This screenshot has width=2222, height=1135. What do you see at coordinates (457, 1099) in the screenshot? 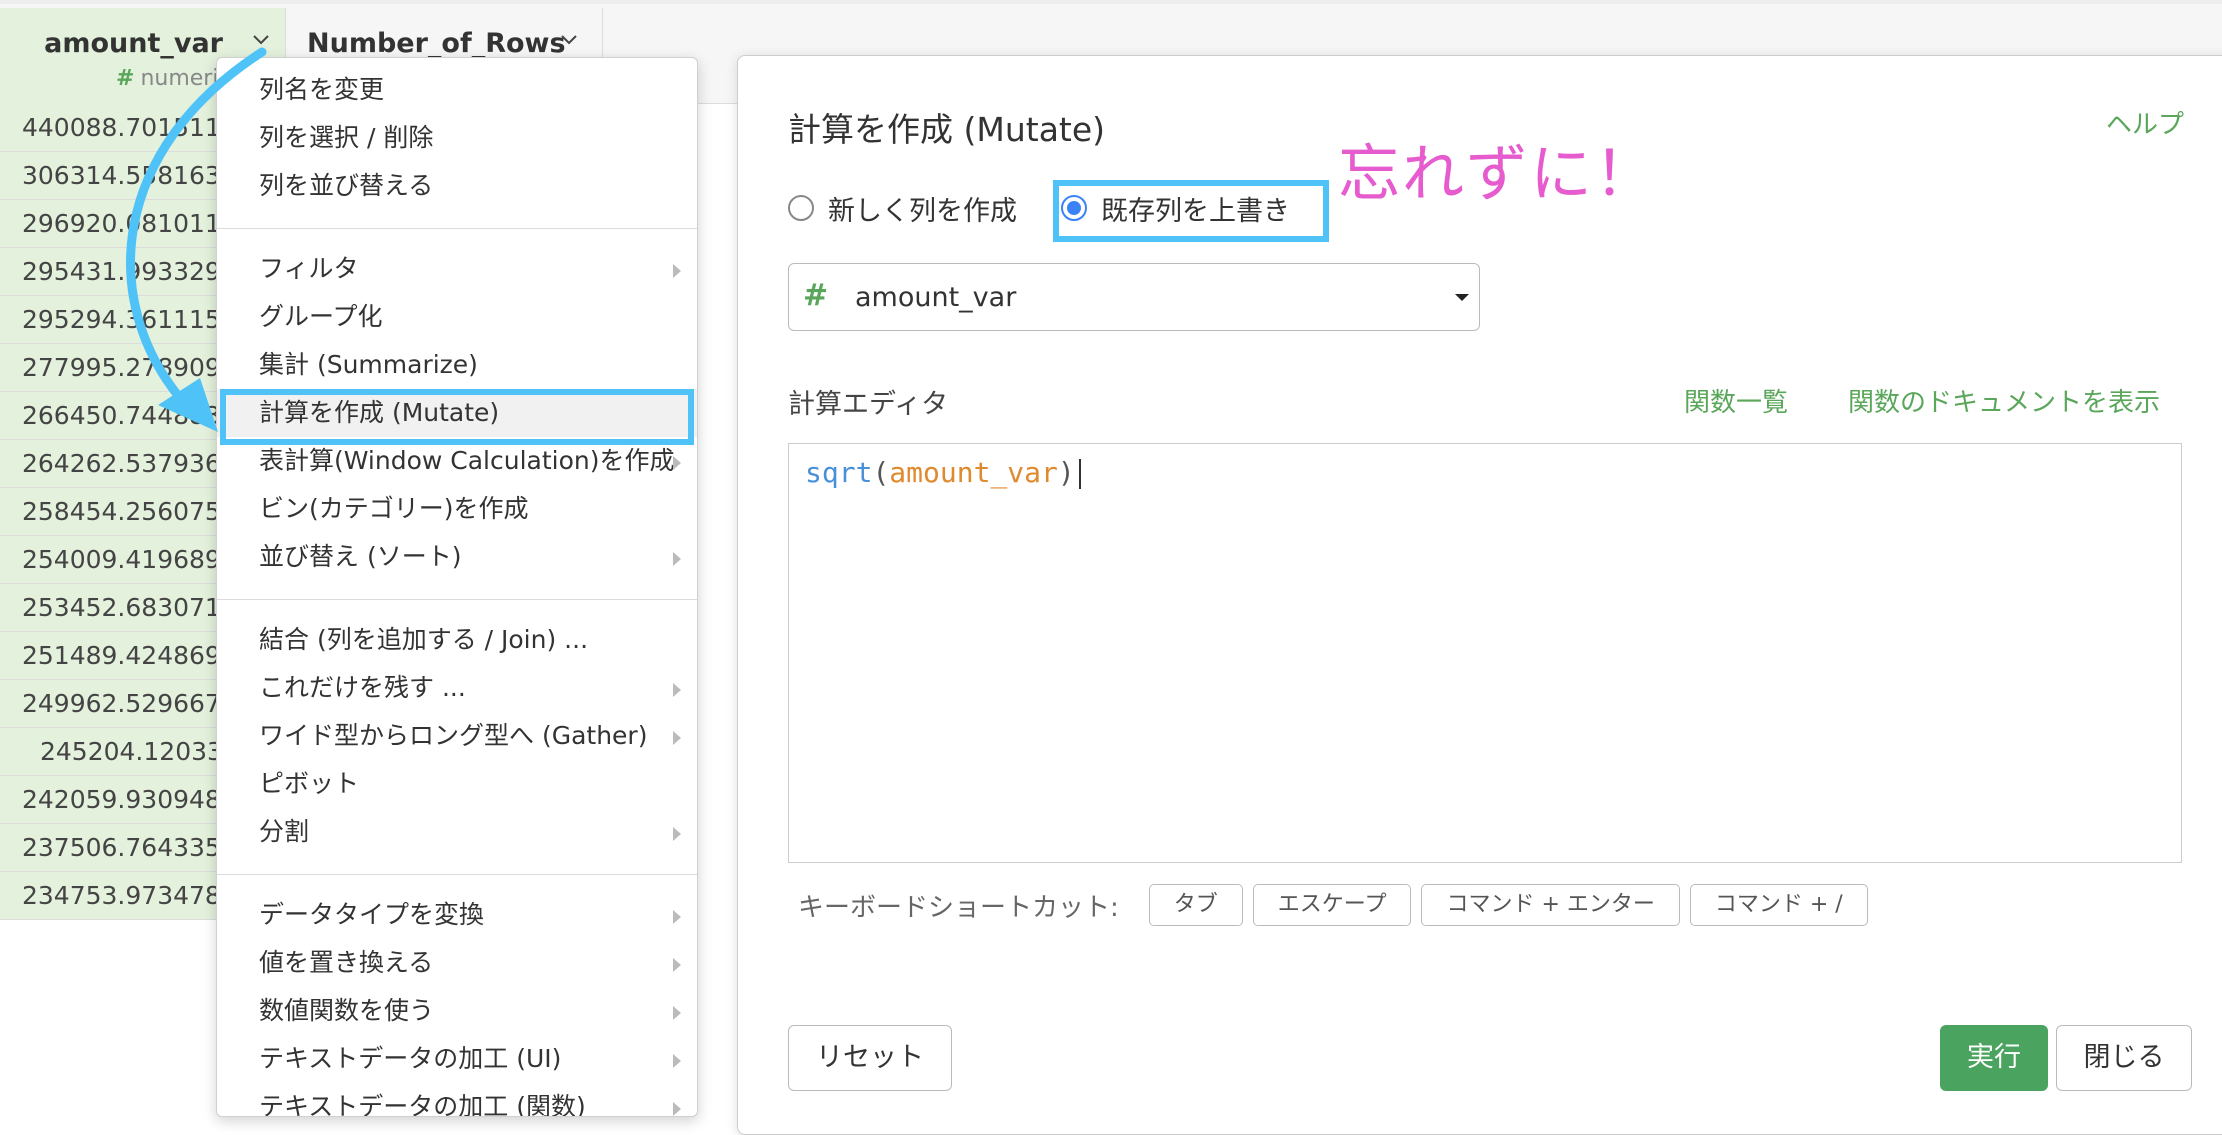
I see `menu-item-text-processing-functions: テキストデータの加工 (関数)` at bounding box center [457, 1099].